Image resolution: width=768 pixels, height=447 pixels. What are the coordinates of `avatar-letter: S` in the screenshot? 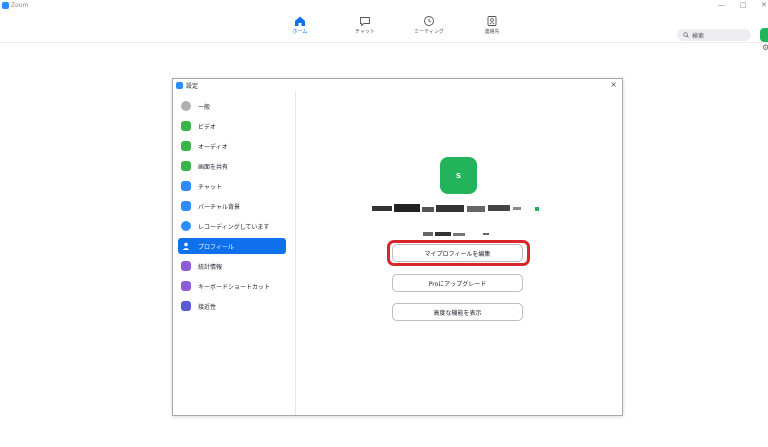 It's located at (458, 175).